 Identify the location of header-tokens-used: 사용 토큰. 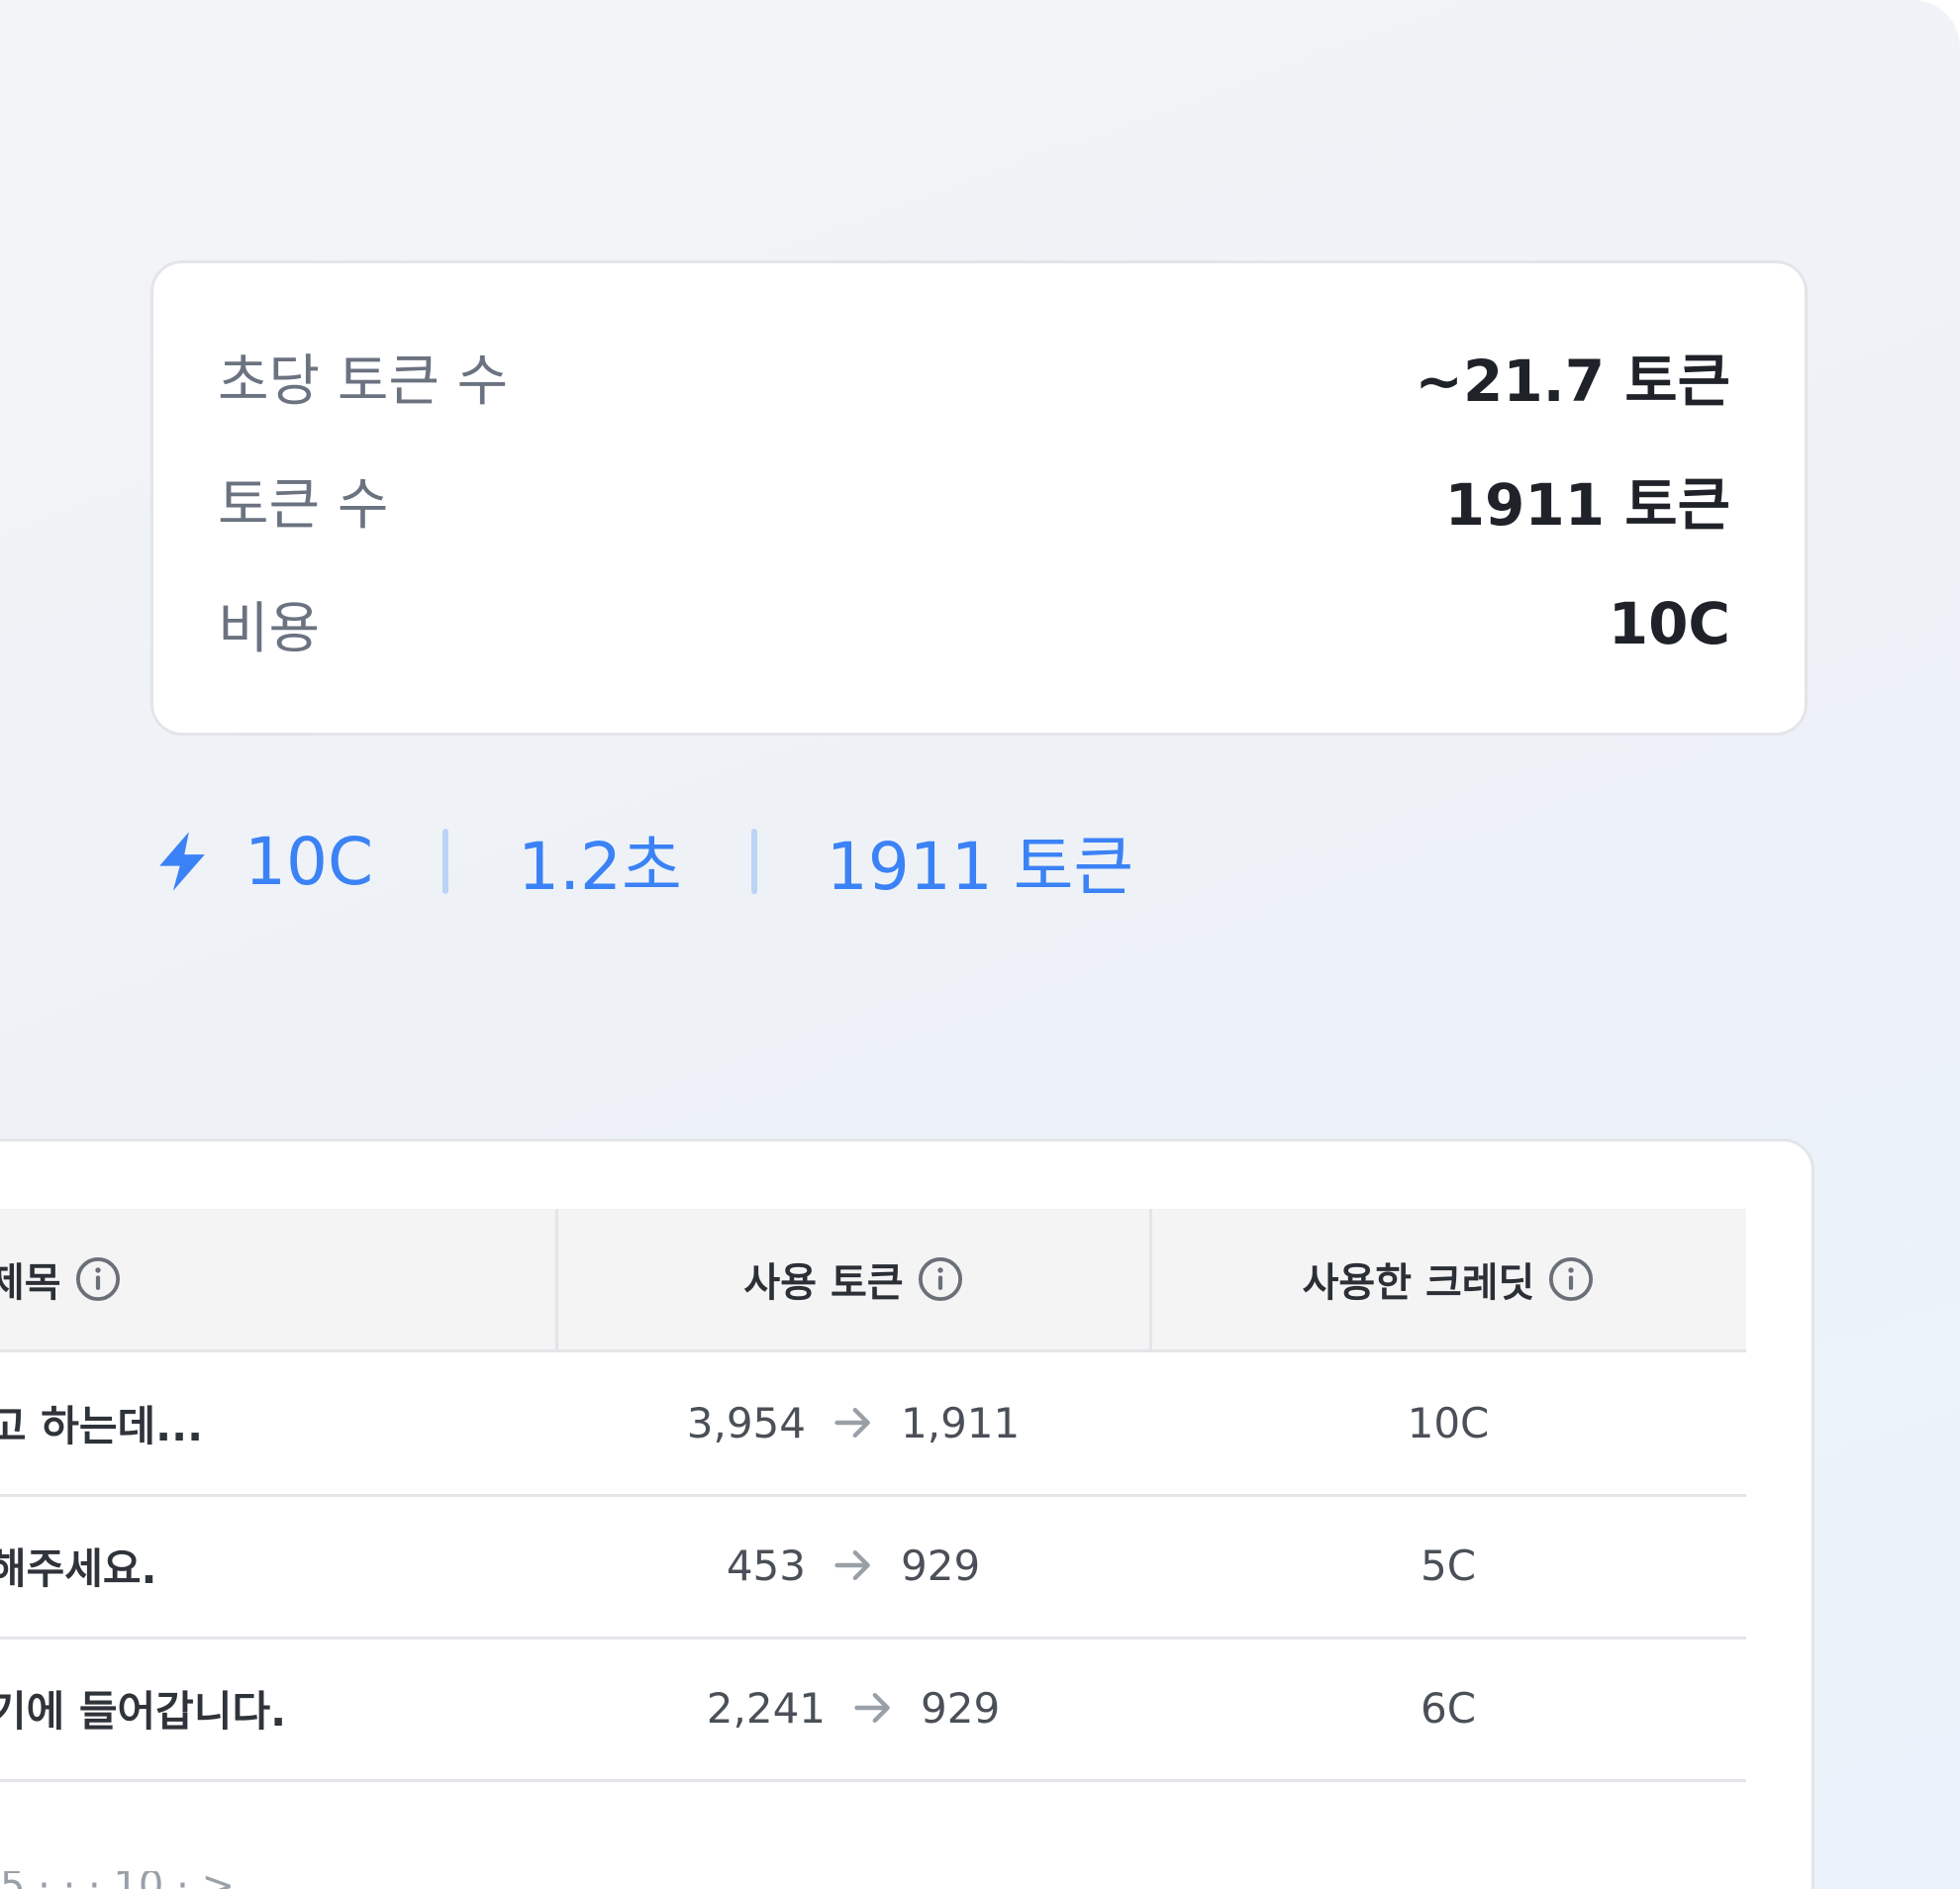
(853, 1279).